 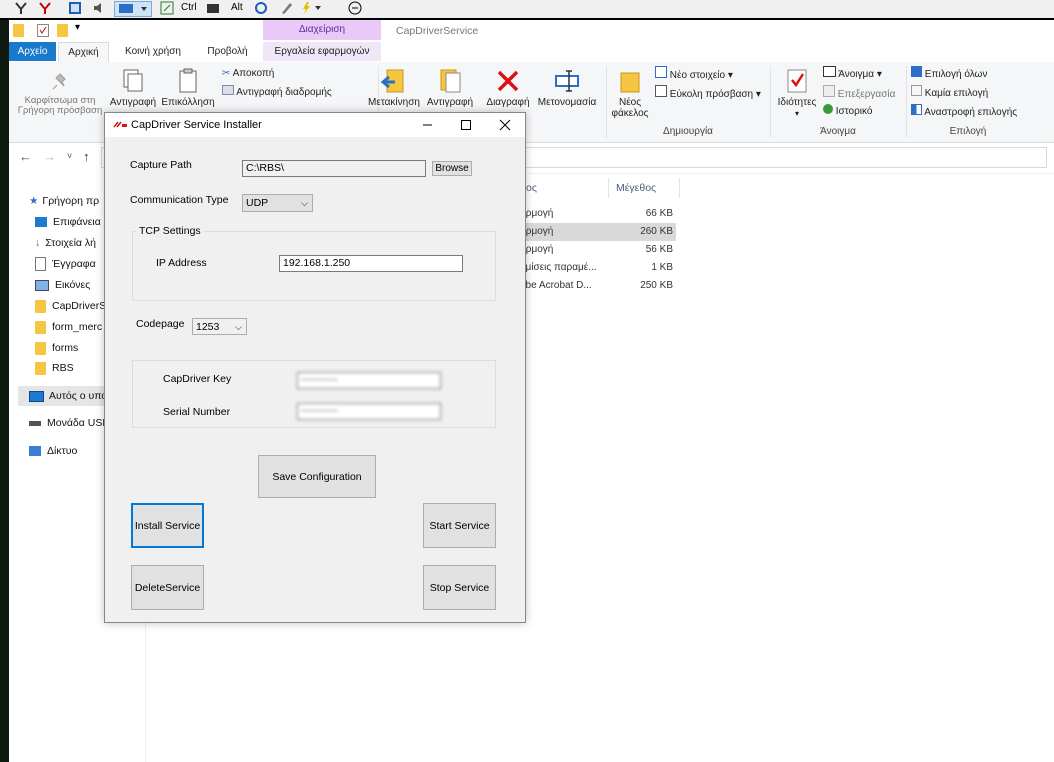 I want to click on select-group-label: Επιλογή, so click(x=968, y=131).